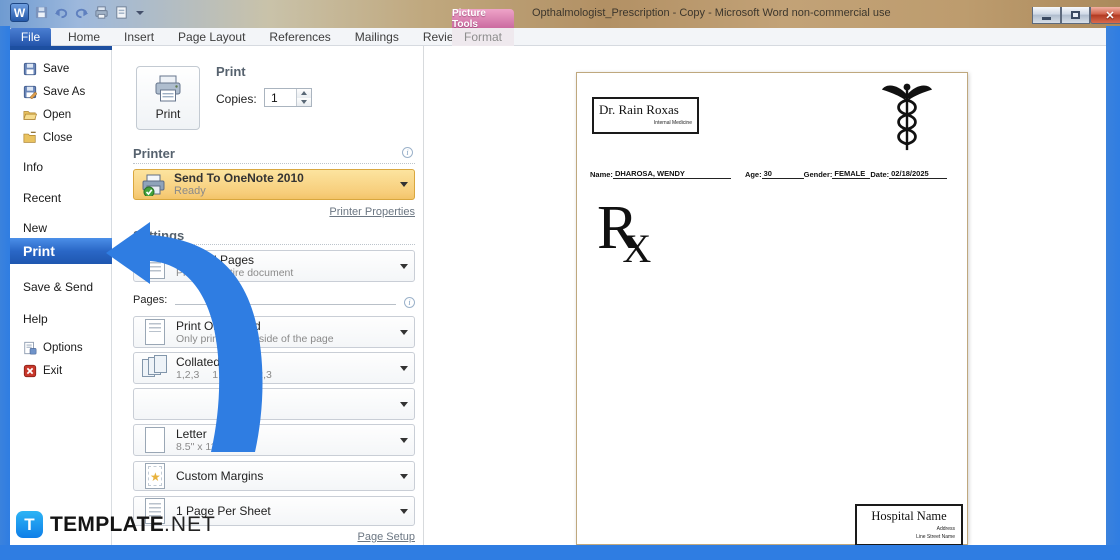  Describe the element at coordinates (239, 178) in the screenshot. I see `printer-name: Send To OneNote 2010` at that location.